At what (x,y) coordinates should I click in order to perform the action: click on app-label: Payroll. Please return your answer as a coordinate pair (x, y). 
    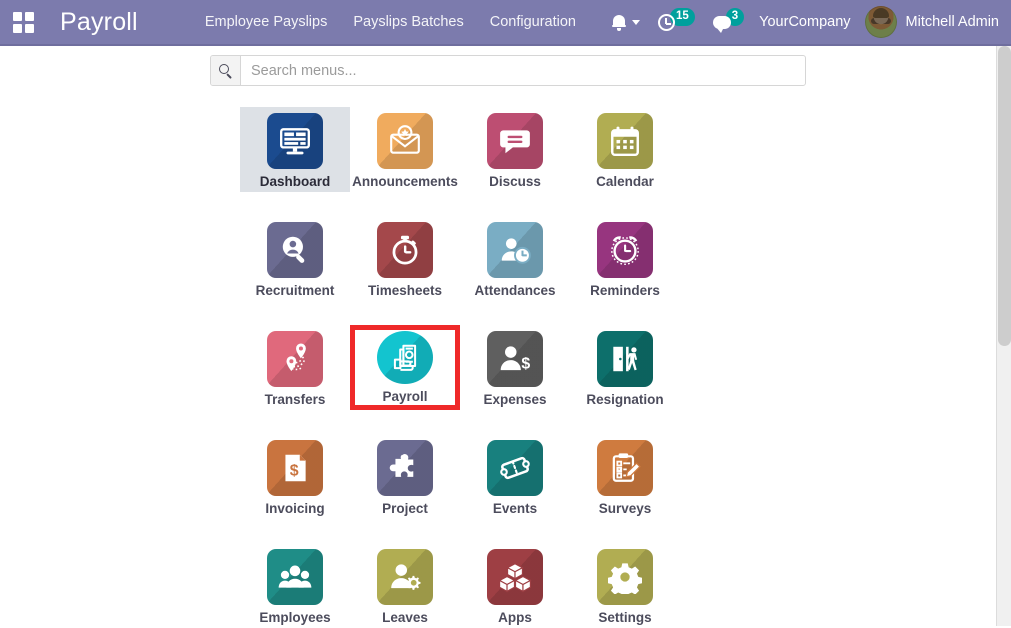
    Looking at the image, I should click on (405, 397).